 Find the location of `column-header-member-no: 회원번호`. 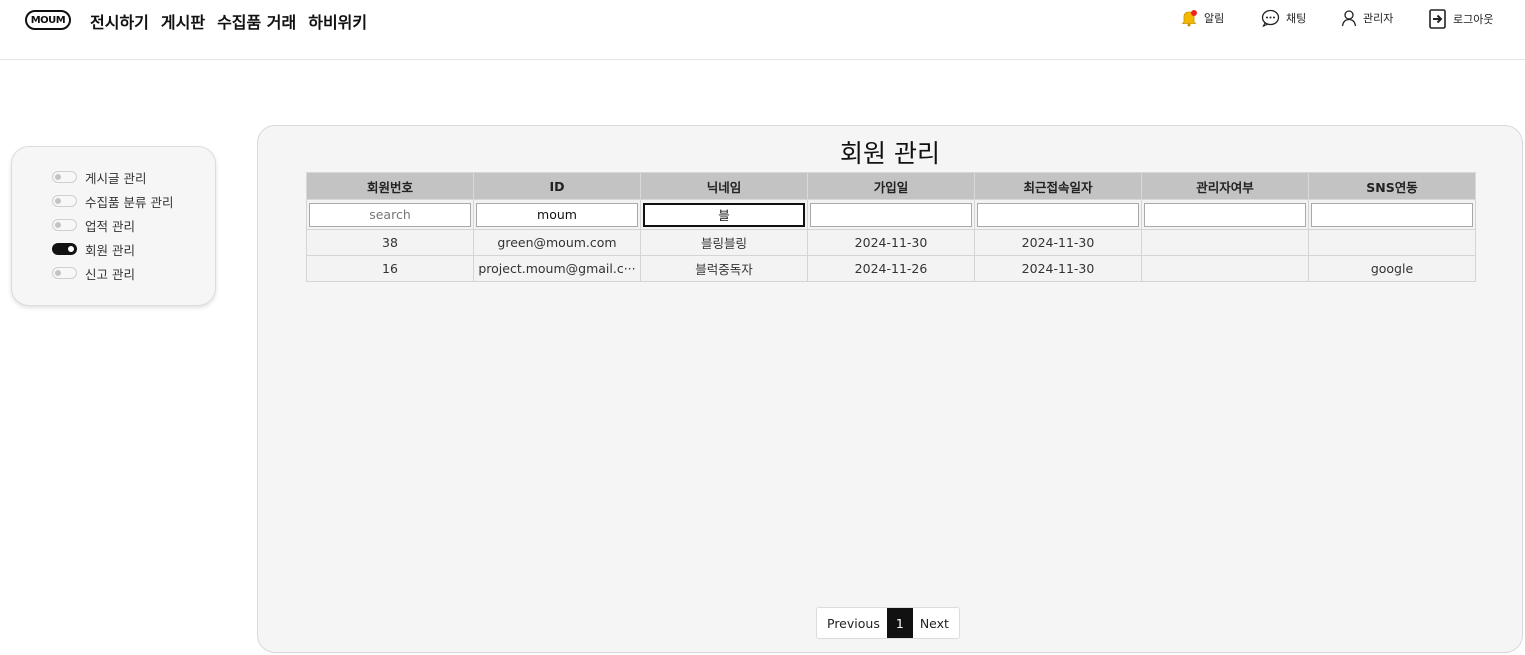

column-header-member-no: 회원번호 is located at coordinates (390, 186).